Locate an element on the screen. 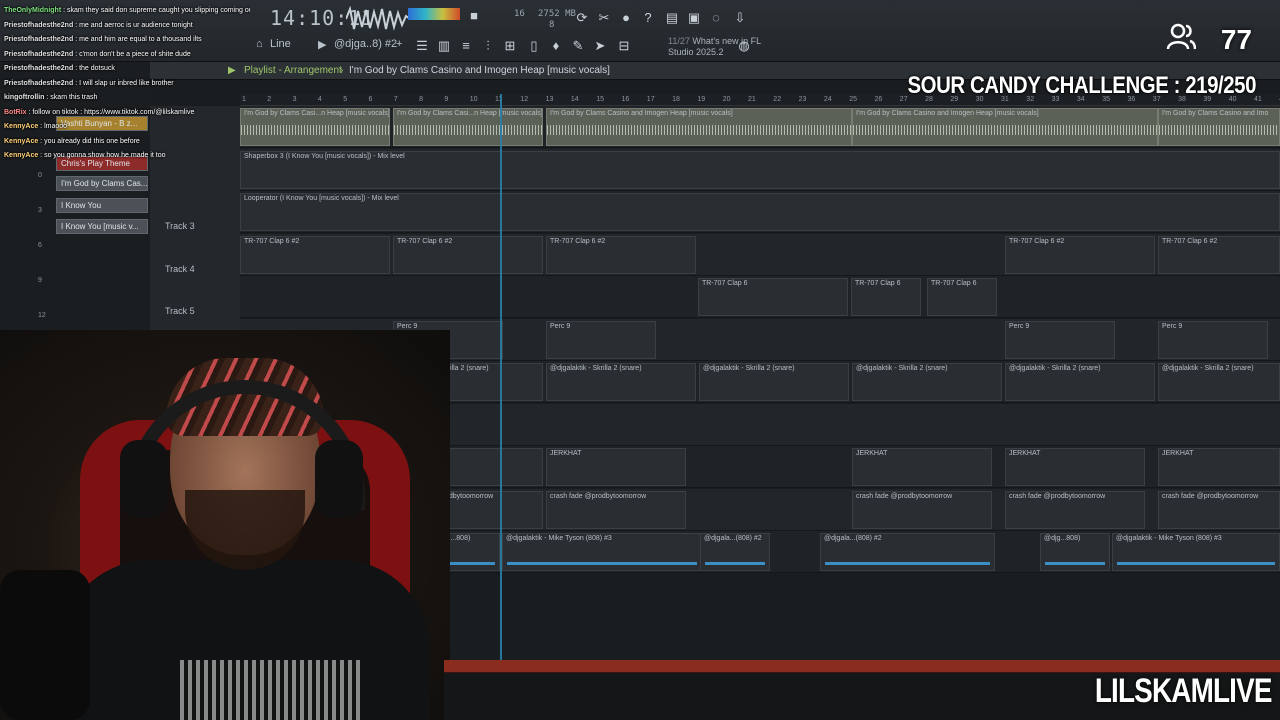 The image size is (1280, 720). ruler-tick: 7 is located at coordinates (395, 99).